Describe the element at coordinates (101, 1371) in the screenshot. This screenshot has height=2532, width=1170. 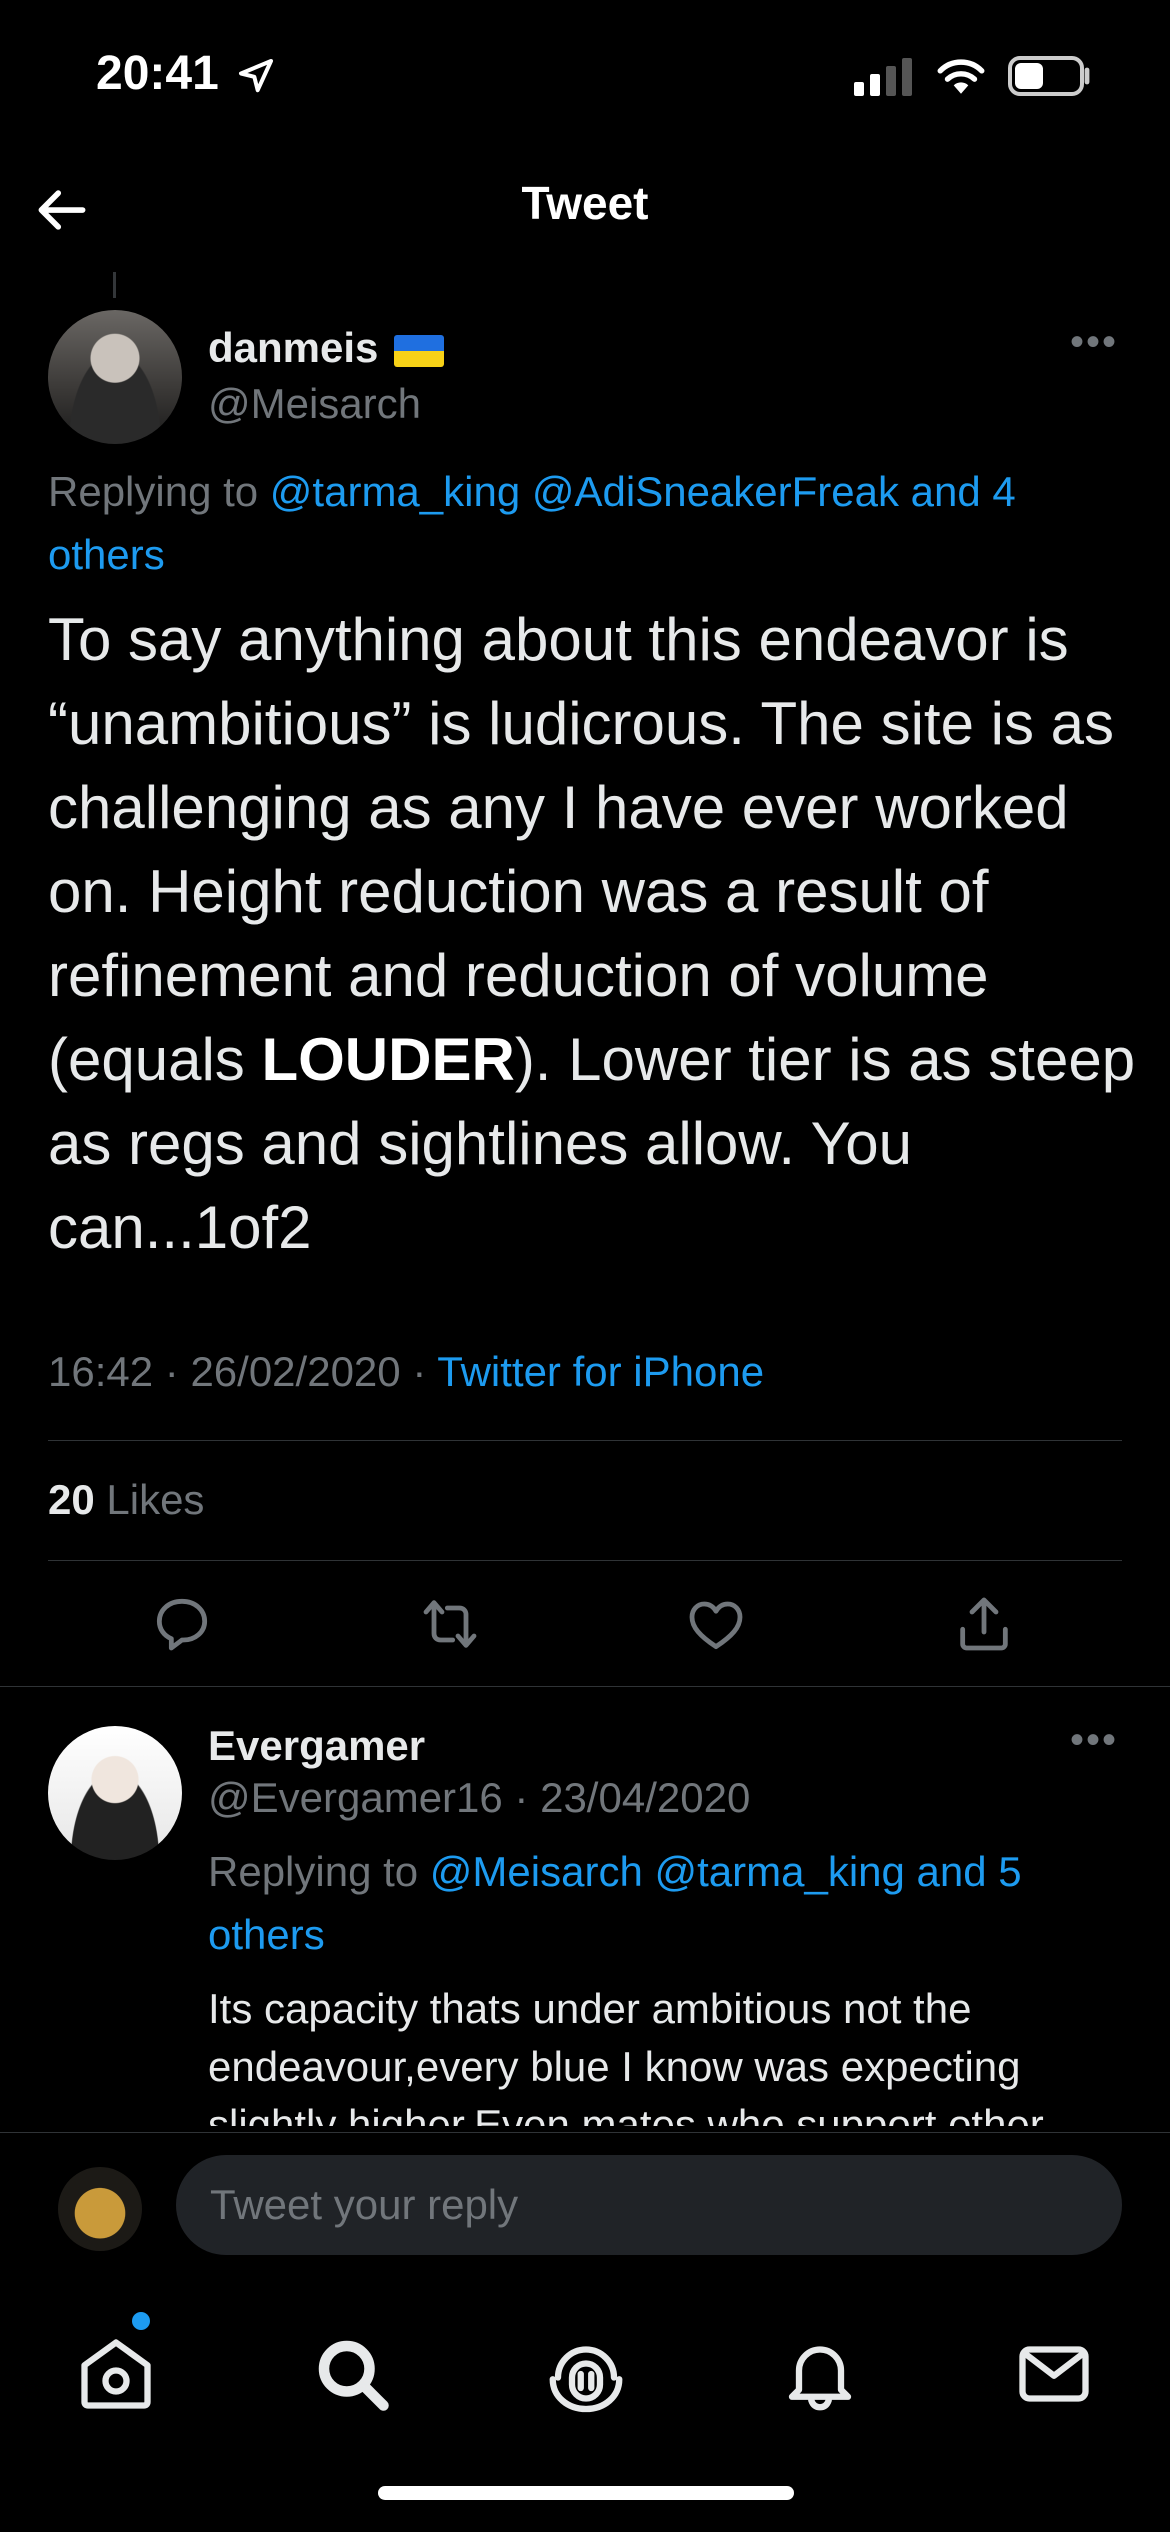
I see `tweet-time: 16:42` at that location.